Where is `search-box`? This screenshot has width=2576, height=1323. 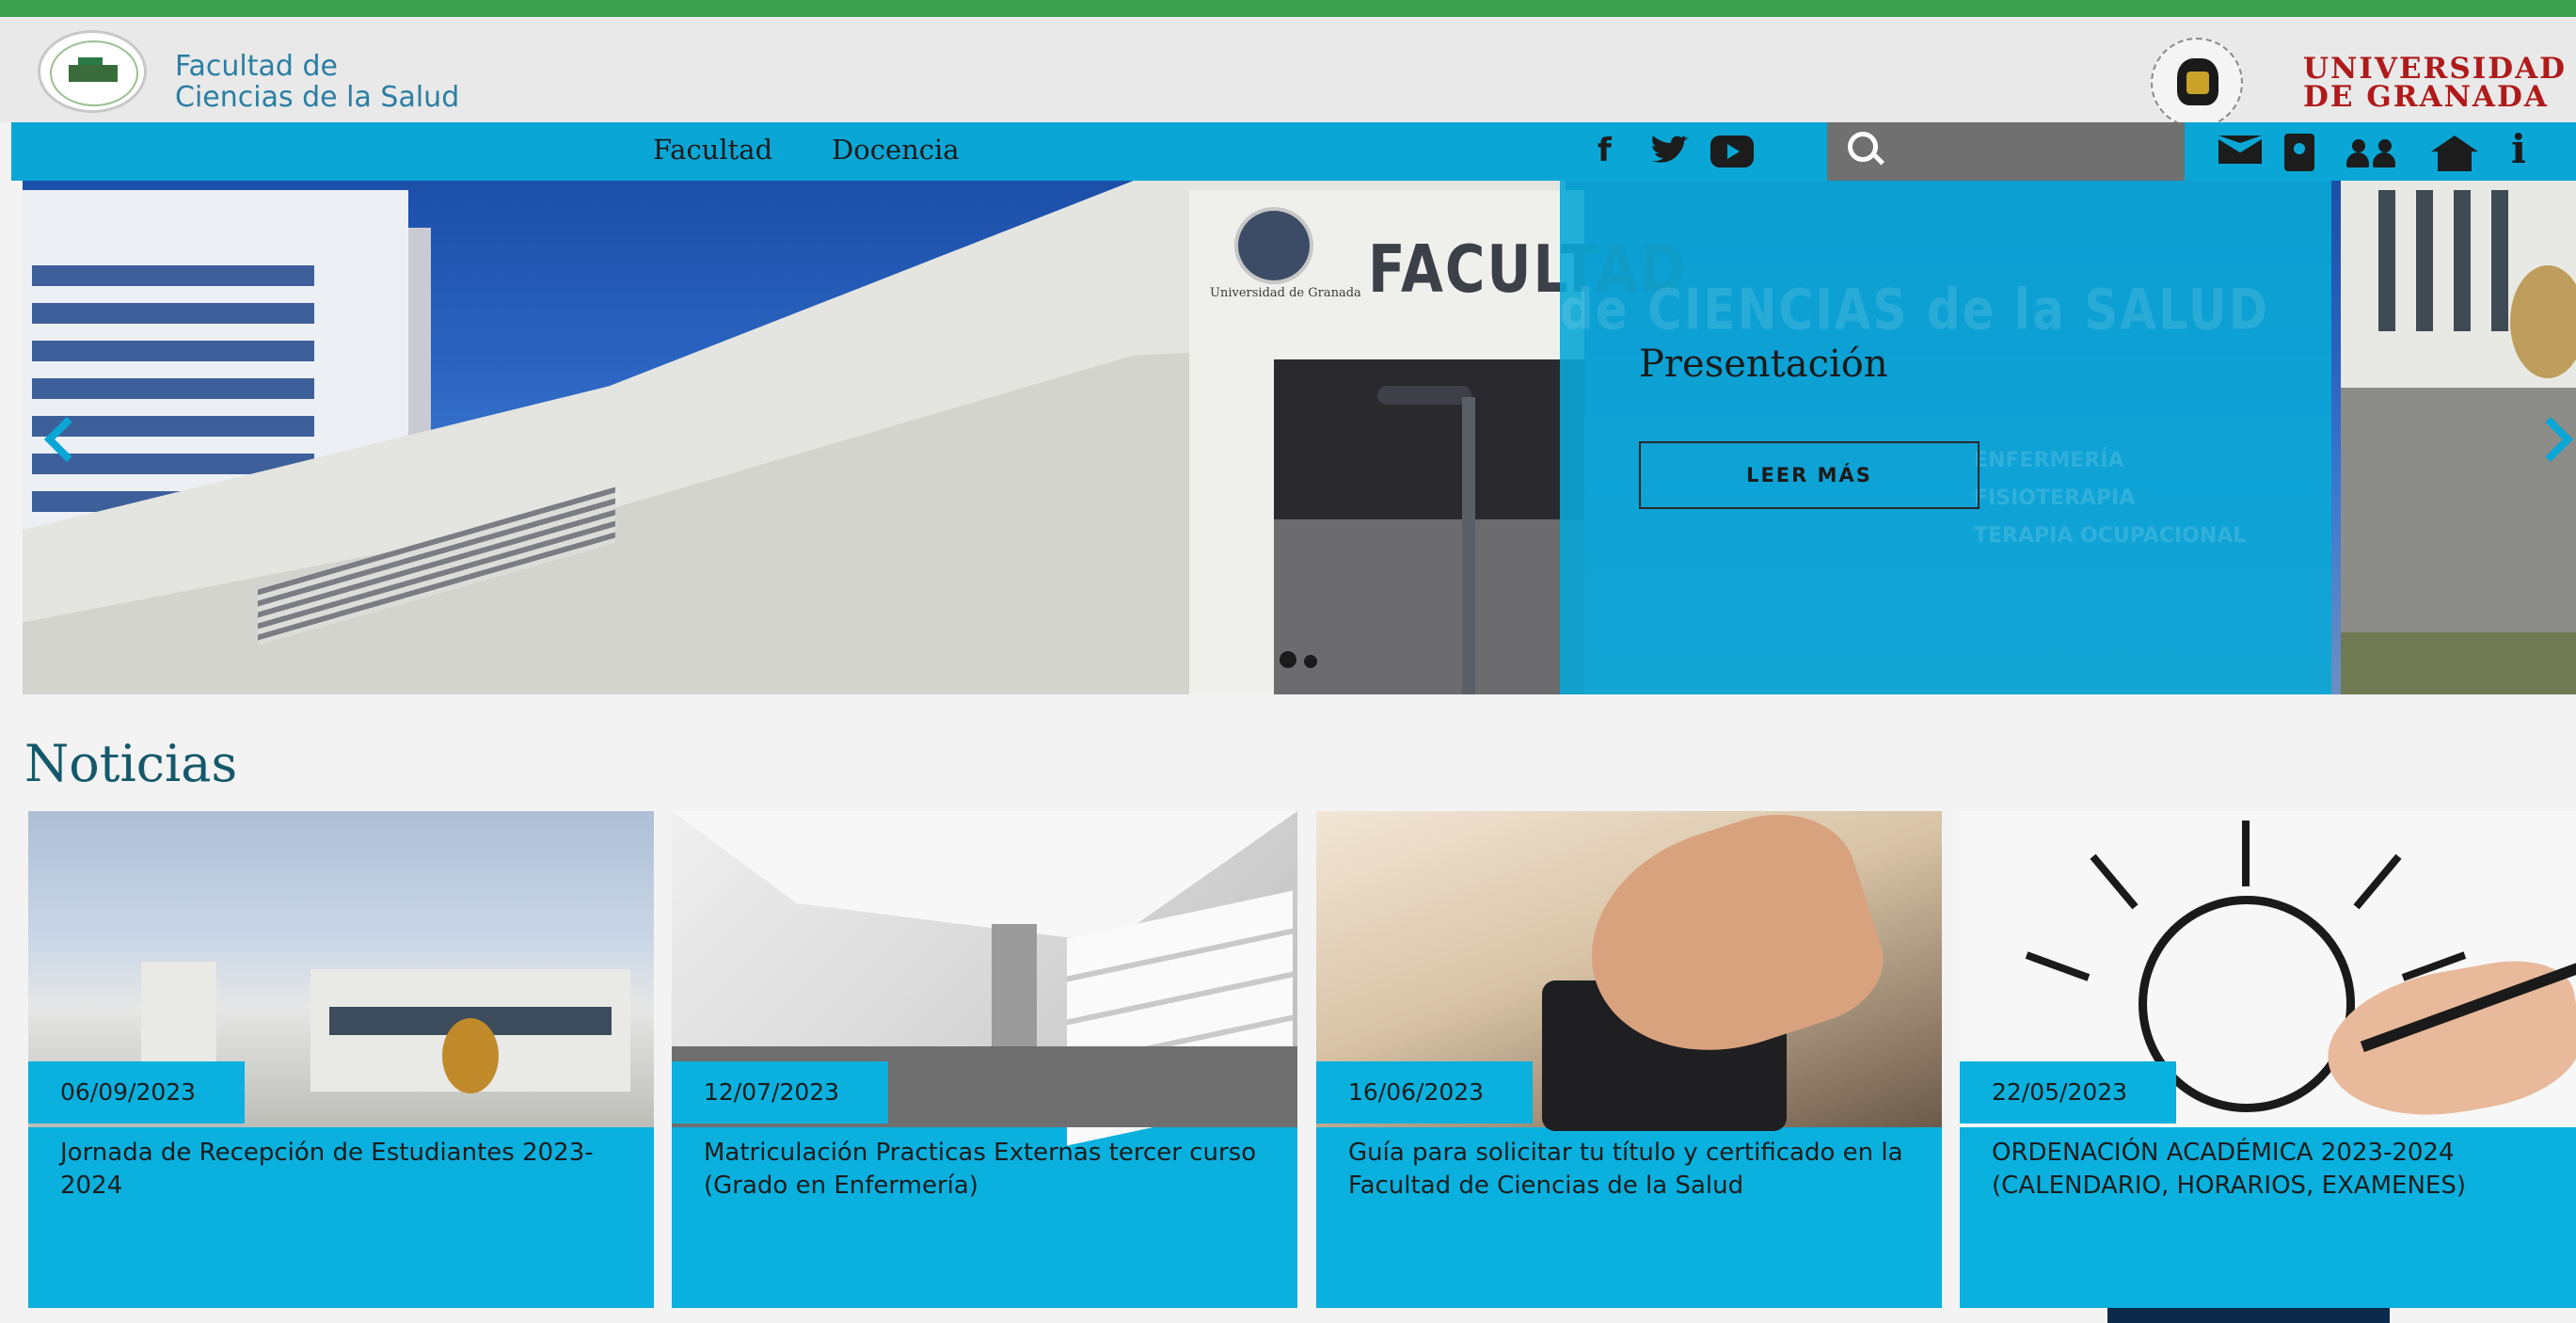
search-box is located at coordinates (2006, 151).